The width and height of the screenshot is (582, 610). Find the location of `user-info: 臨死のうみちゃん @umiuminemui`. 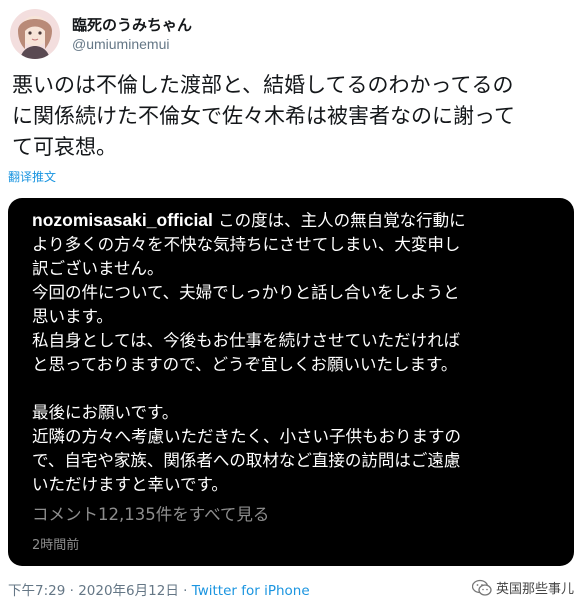

user-info: 臨死のうみちゃん @umiuminemui is located at coordinates (132, 34).